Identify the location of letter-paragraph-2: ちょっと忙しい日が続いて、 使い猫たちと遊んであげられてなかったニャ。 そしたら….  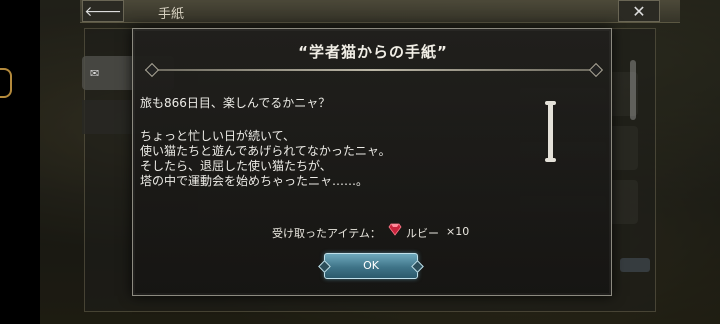
(265, 158).